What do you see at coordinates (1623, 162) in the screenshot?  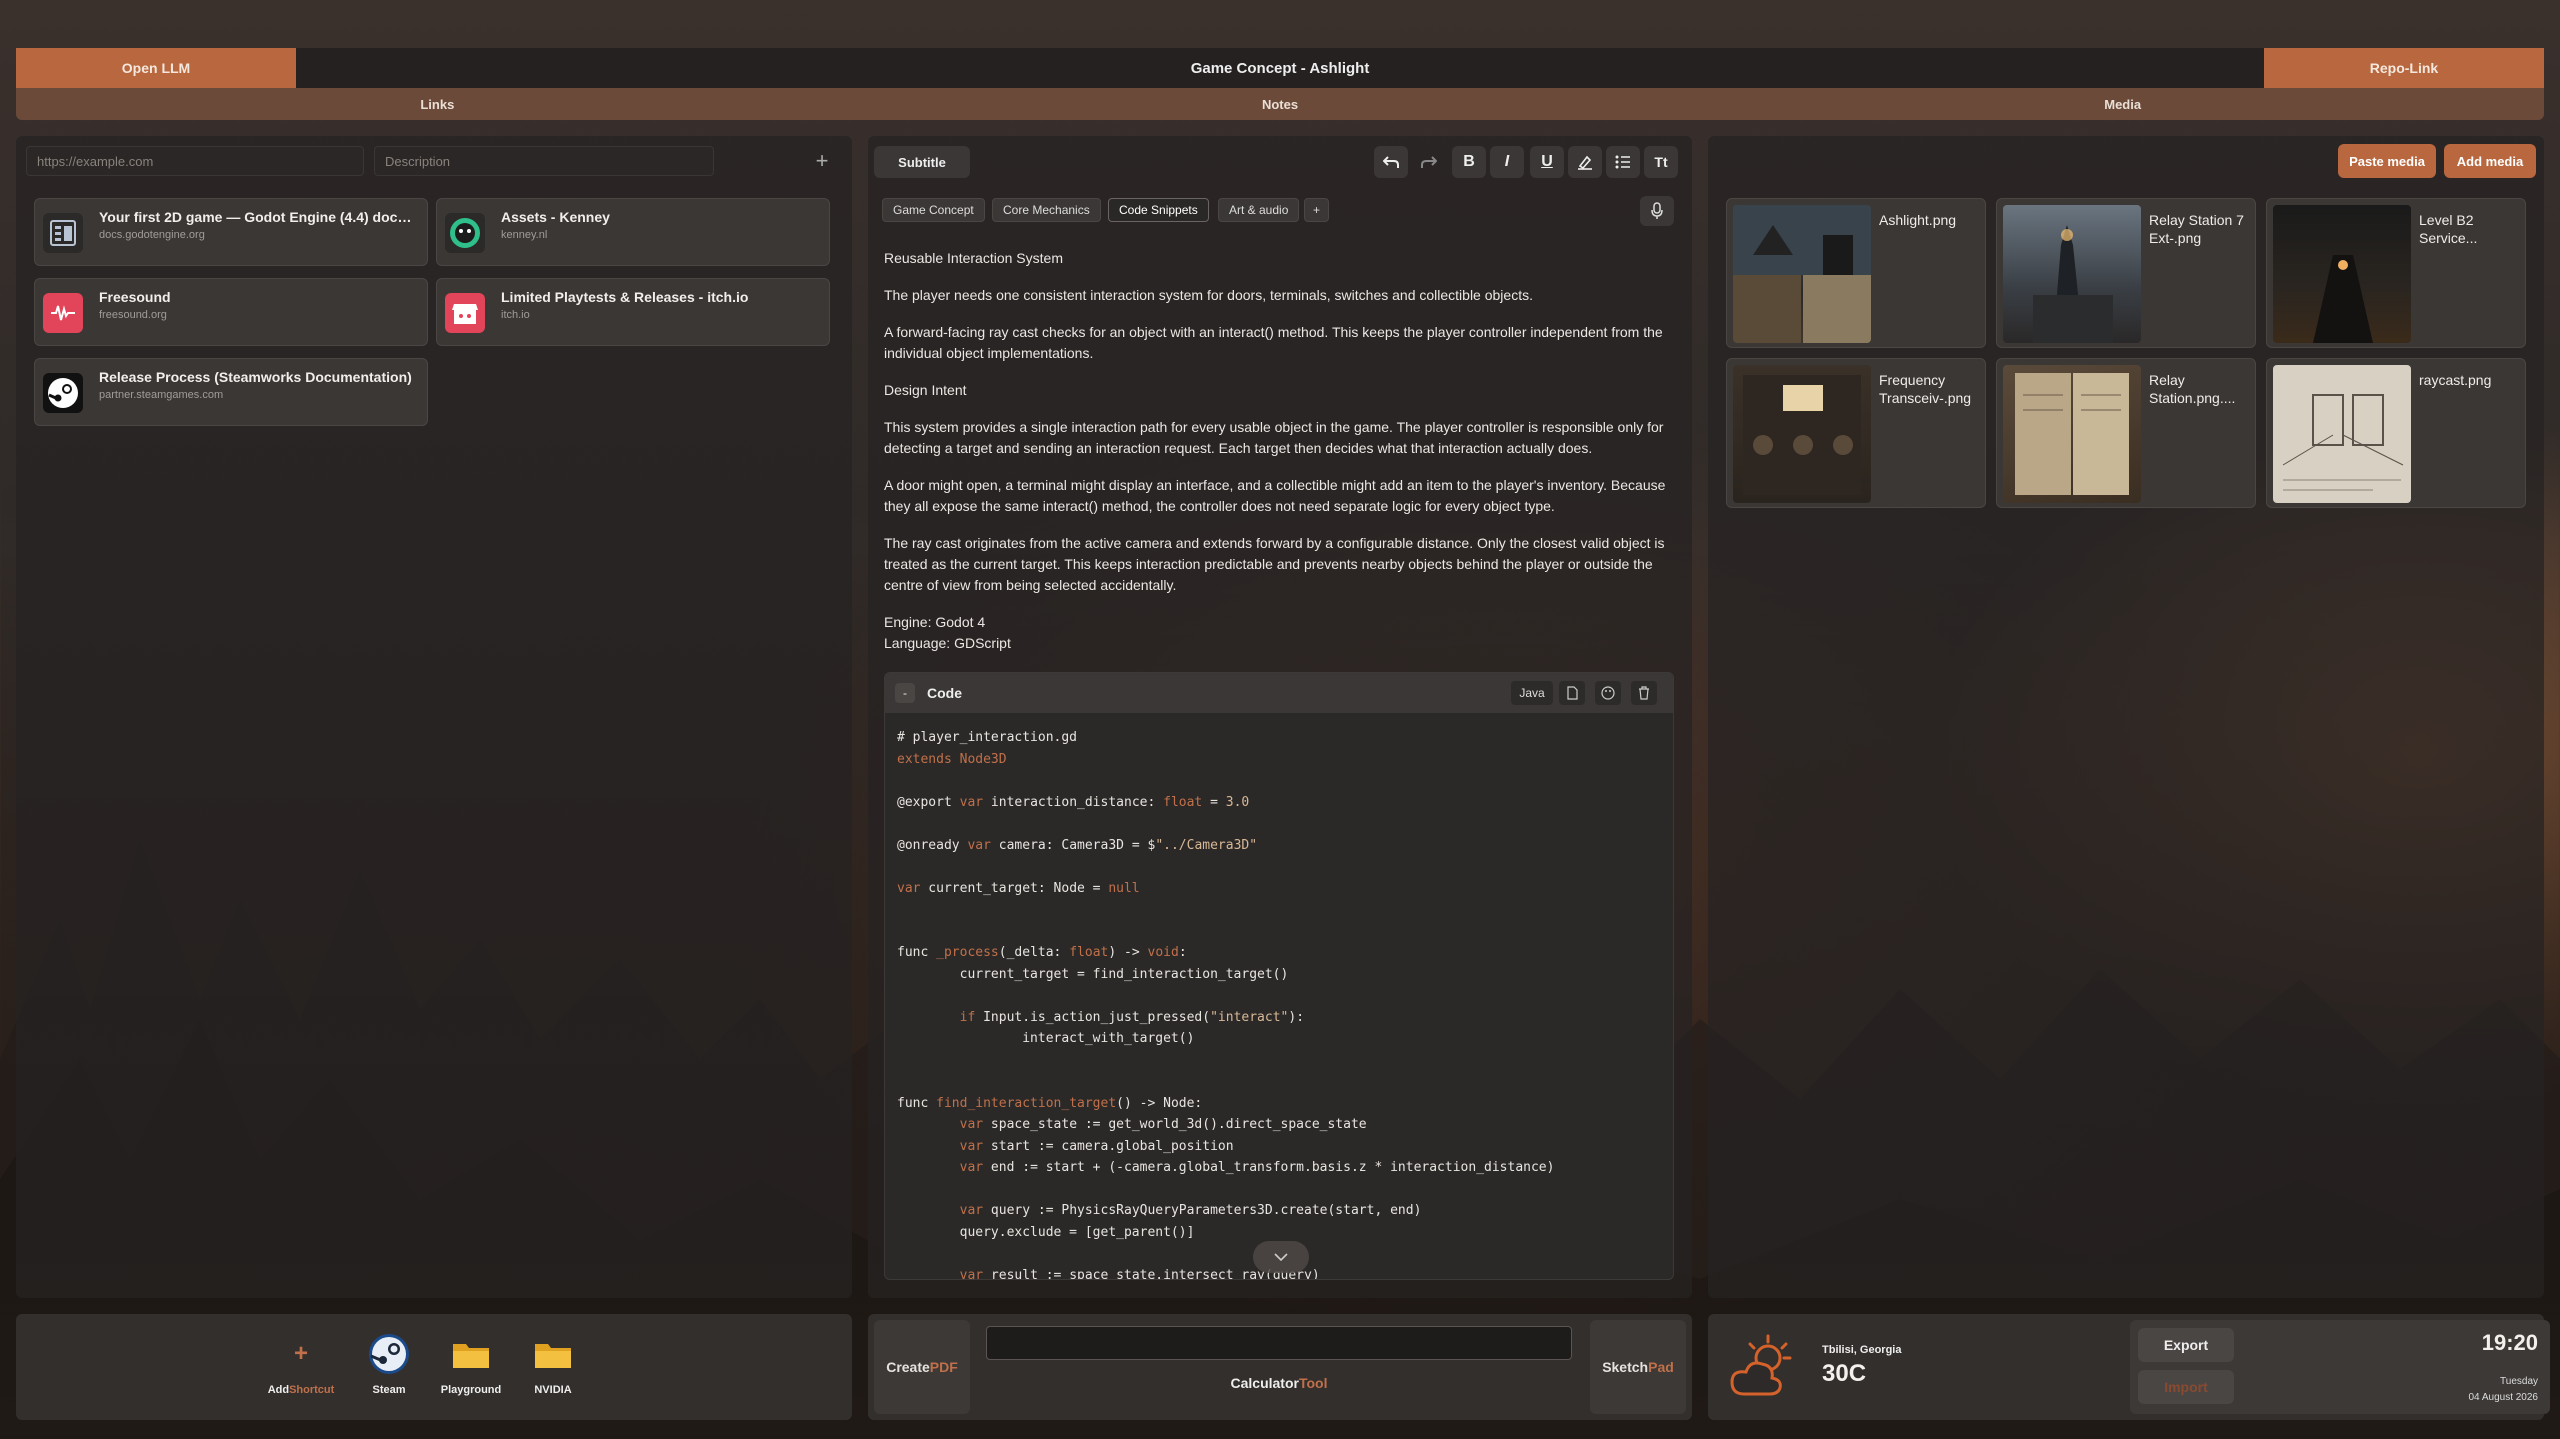 I see `list-icon` at bounding box center [1623, 162].